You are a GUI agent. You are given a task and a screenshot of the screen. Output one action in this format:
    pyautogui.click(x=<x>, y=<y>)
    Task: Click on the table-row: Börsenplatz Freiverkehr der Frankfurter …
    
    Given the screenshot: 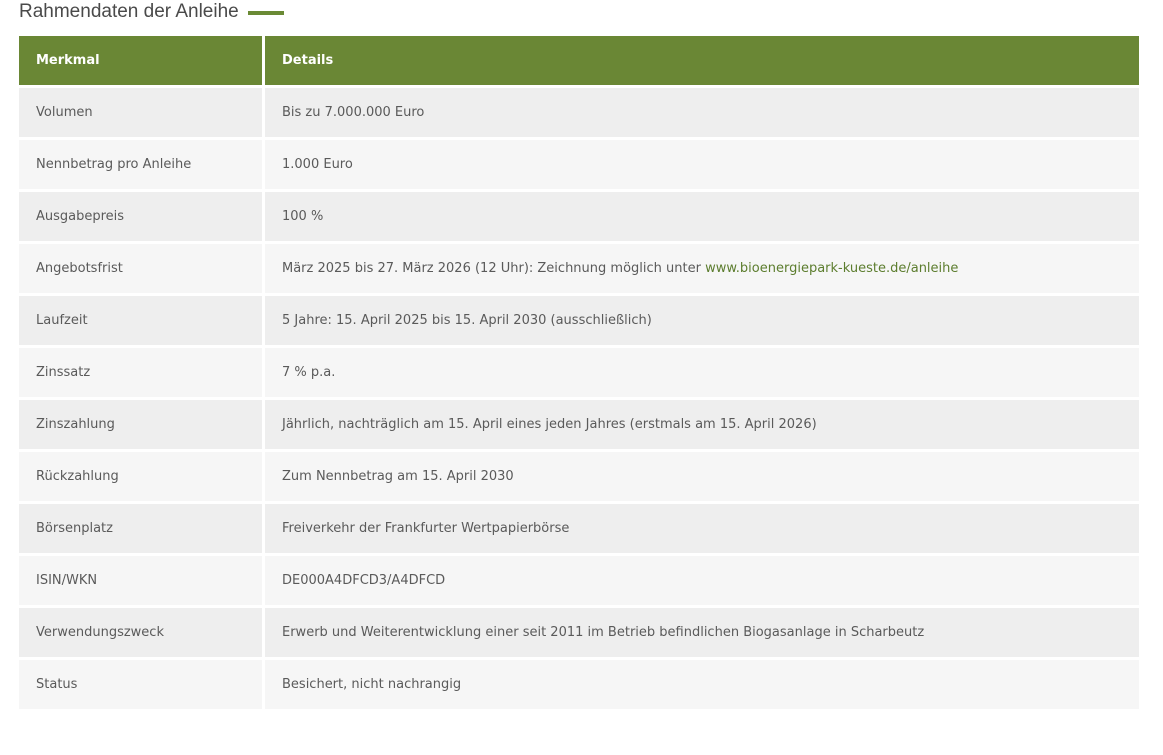 What is the action you would take?
    pyautogui.click(x=579, y=528)
    